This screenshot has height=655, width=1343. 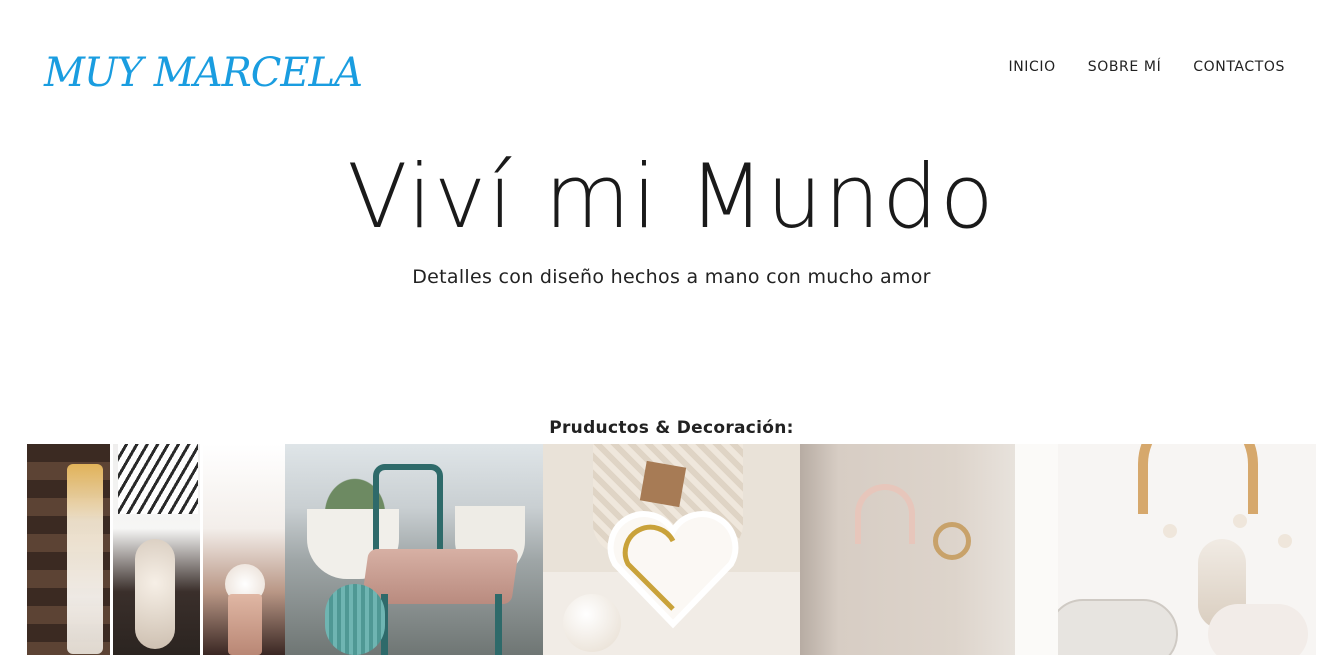 I want to click on gallery-image-heart-collage, so click(x=671, y=549).